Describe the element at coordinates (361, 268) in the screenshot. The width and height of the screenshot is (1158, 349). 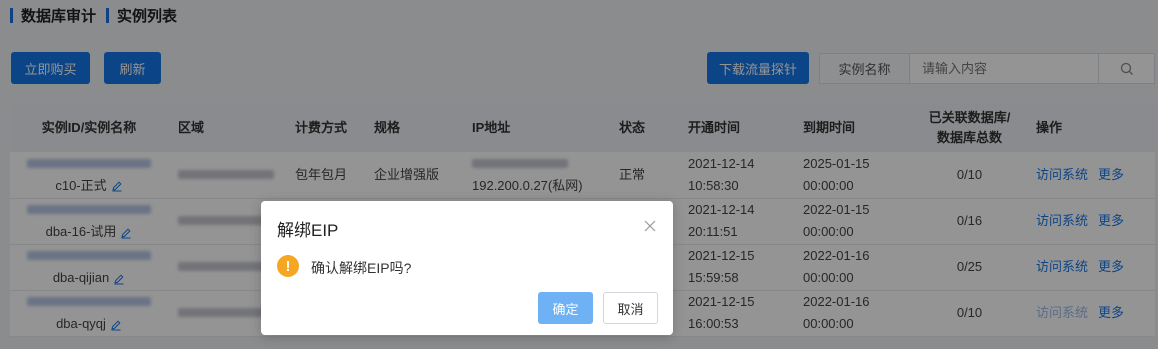
I see `dialog-message: 确认解绑EIP吗?` at that location.